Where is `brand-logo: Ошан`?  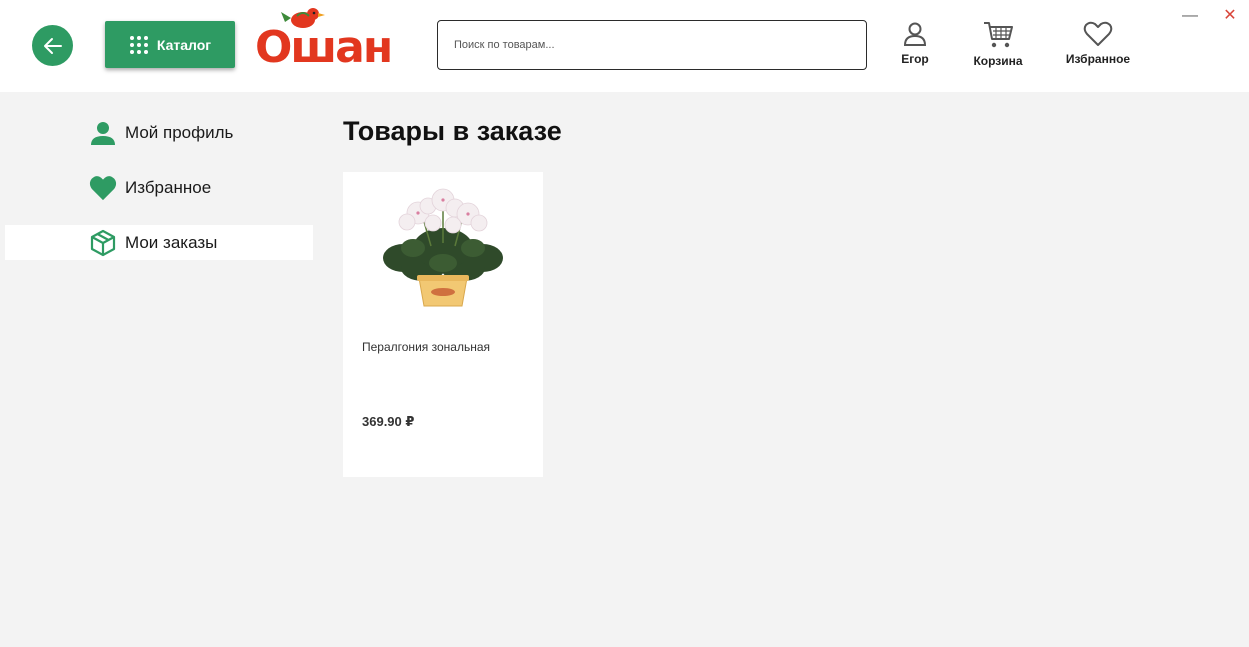
brand-logo: Ошан is located at coordinates (336, 38).